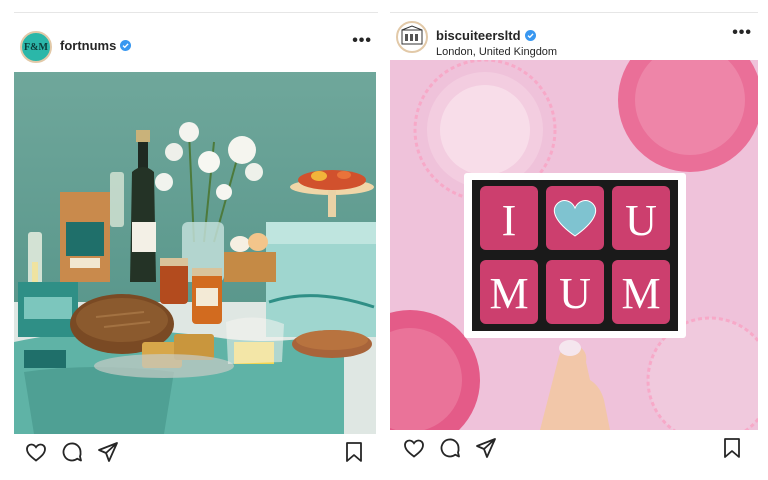 This screenshot has height=480, width=768. I want to click on username-row: biscuiteersltd, so click(486, 35).